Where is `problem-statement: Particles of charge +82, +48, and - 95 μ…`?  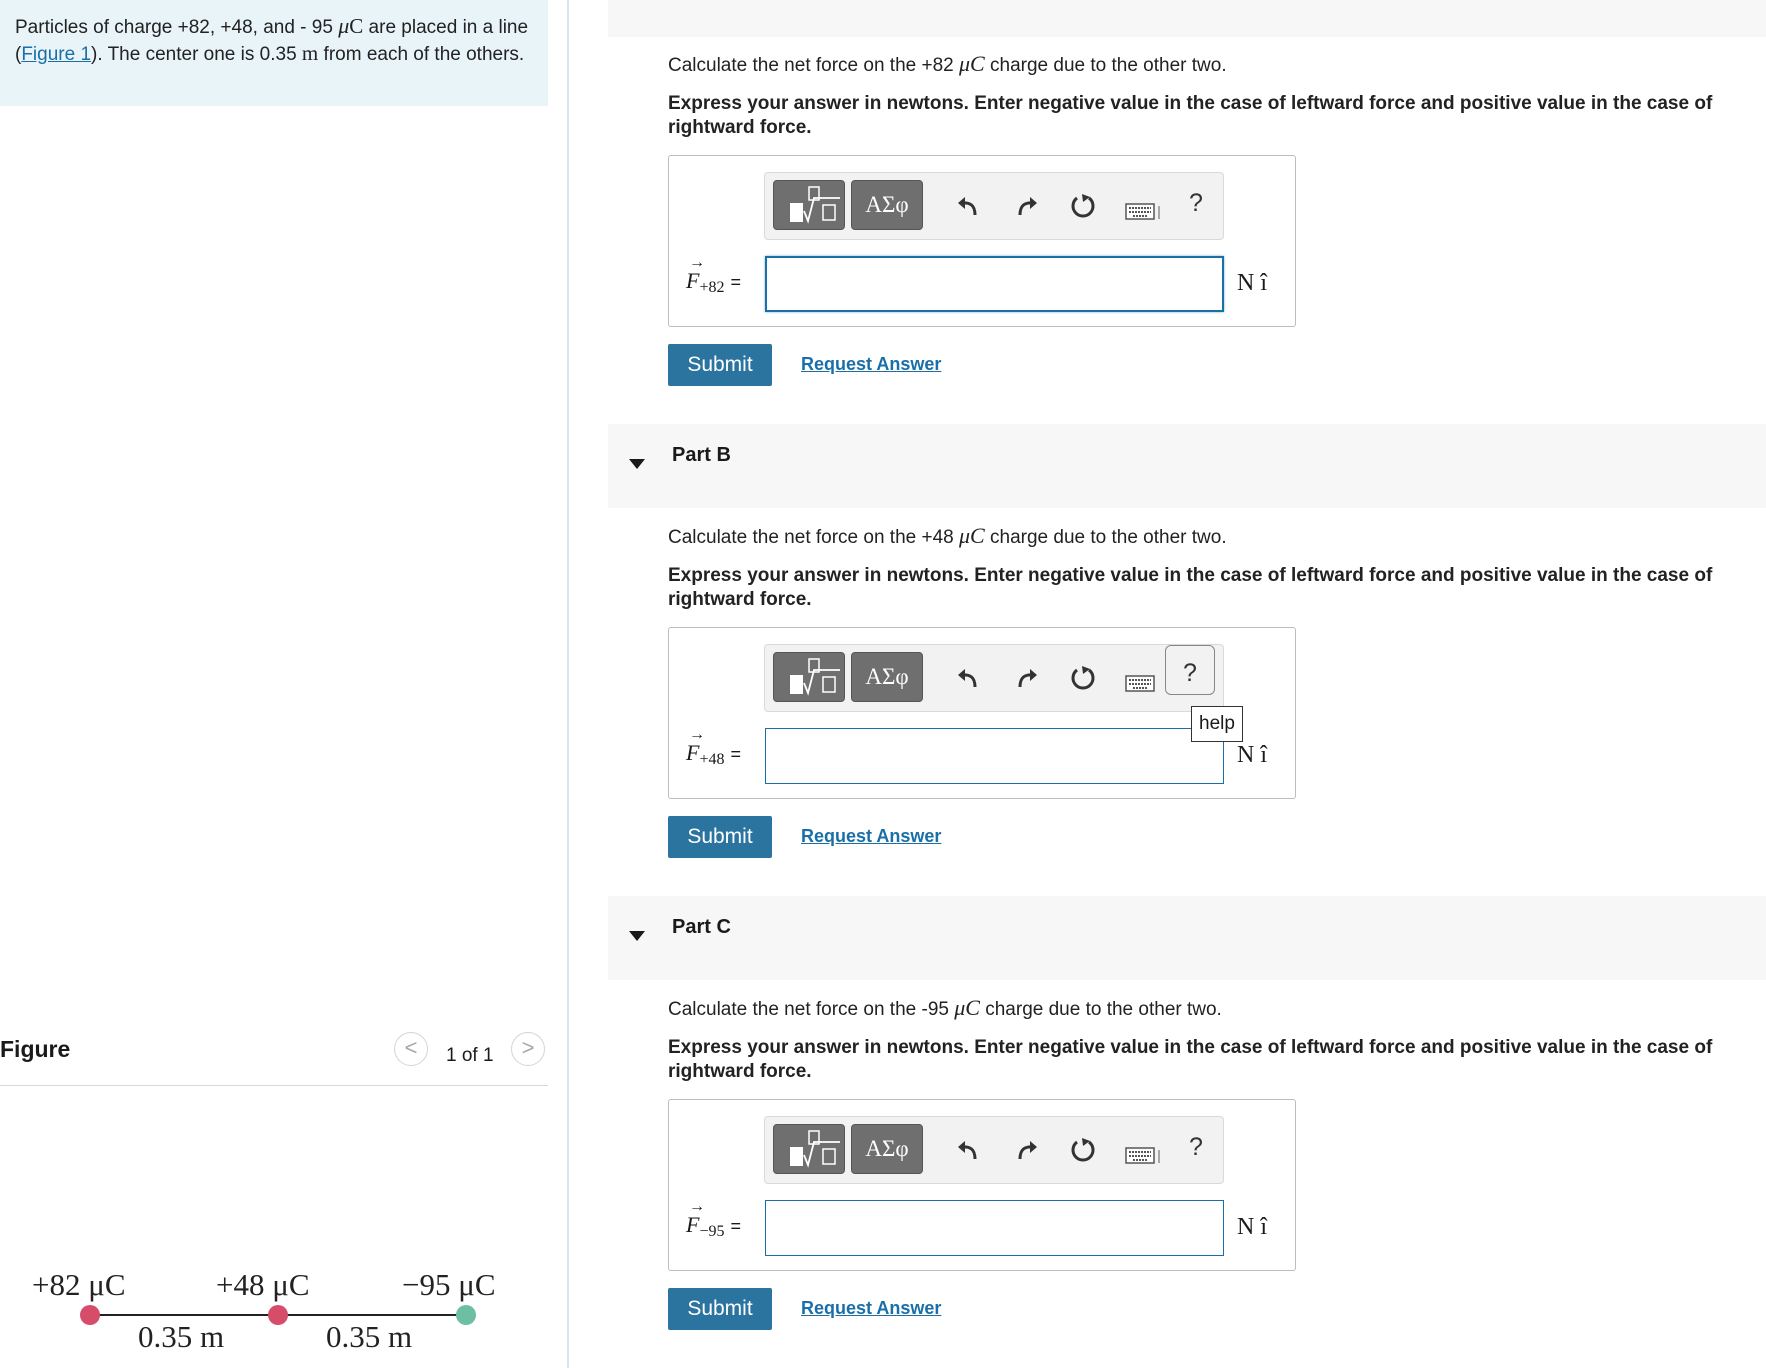
problem-statement: Particles of charge +82, +48, and - 95 μ… is located at coordinates (274, 53).